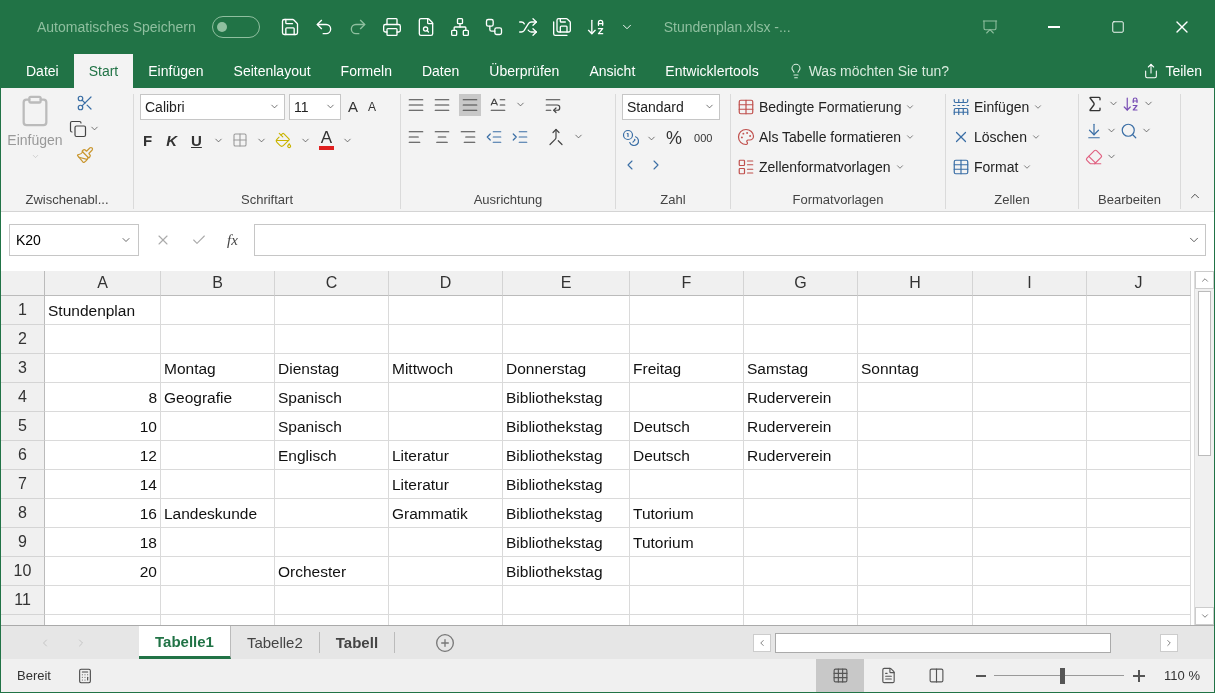 Image resolution: width=1215 pixels, height=693 pixels. Describe the element at coordinates (1129, 199) in the screenshot. I see `group-label: Bearbeiten` at that location.